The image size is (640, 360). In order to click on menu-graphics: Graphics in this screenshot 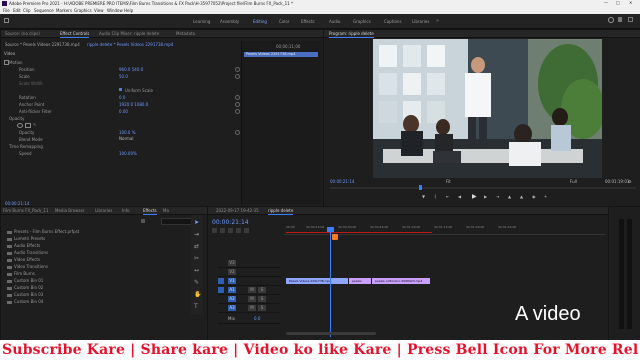, I will do `click(83, 10)`.